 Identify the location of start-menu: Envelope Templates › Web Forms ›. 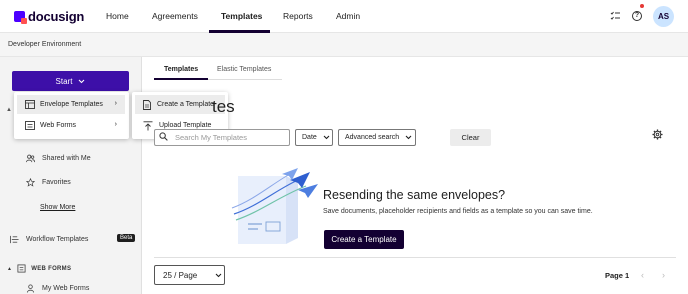
(71, 115).